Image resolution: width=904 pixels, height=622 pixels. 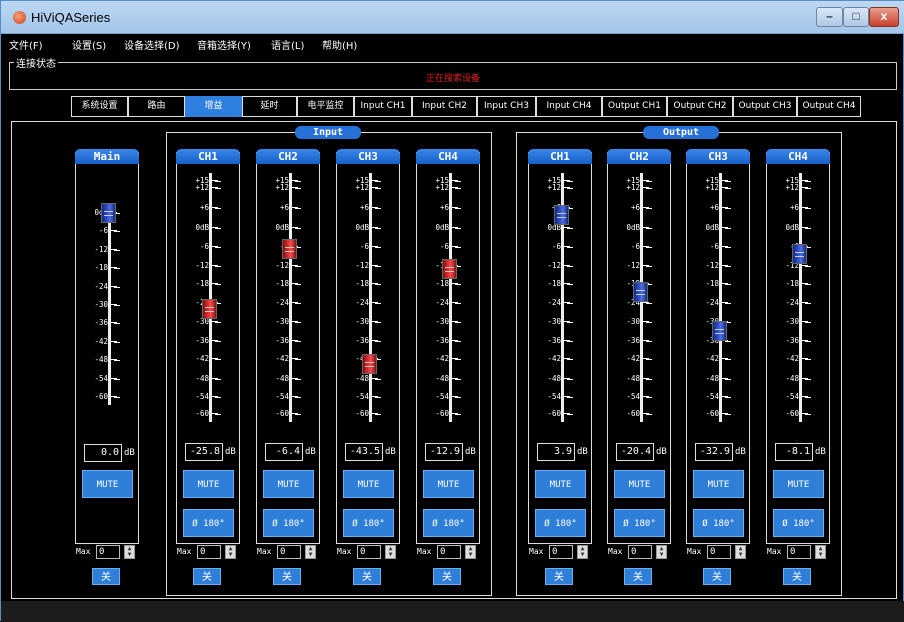 I want to click on output-ch4-fader-track, so click(x=800, y=297).